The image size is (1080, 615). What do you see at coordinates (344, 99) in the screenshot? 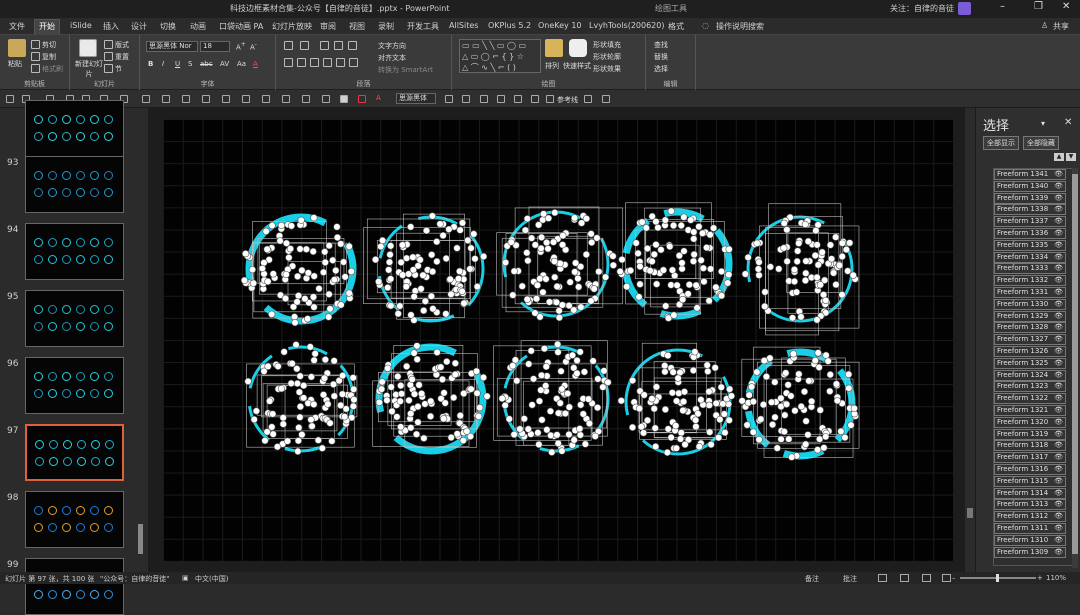
I see `fill-color-icon` at bounding box center [344, 99].